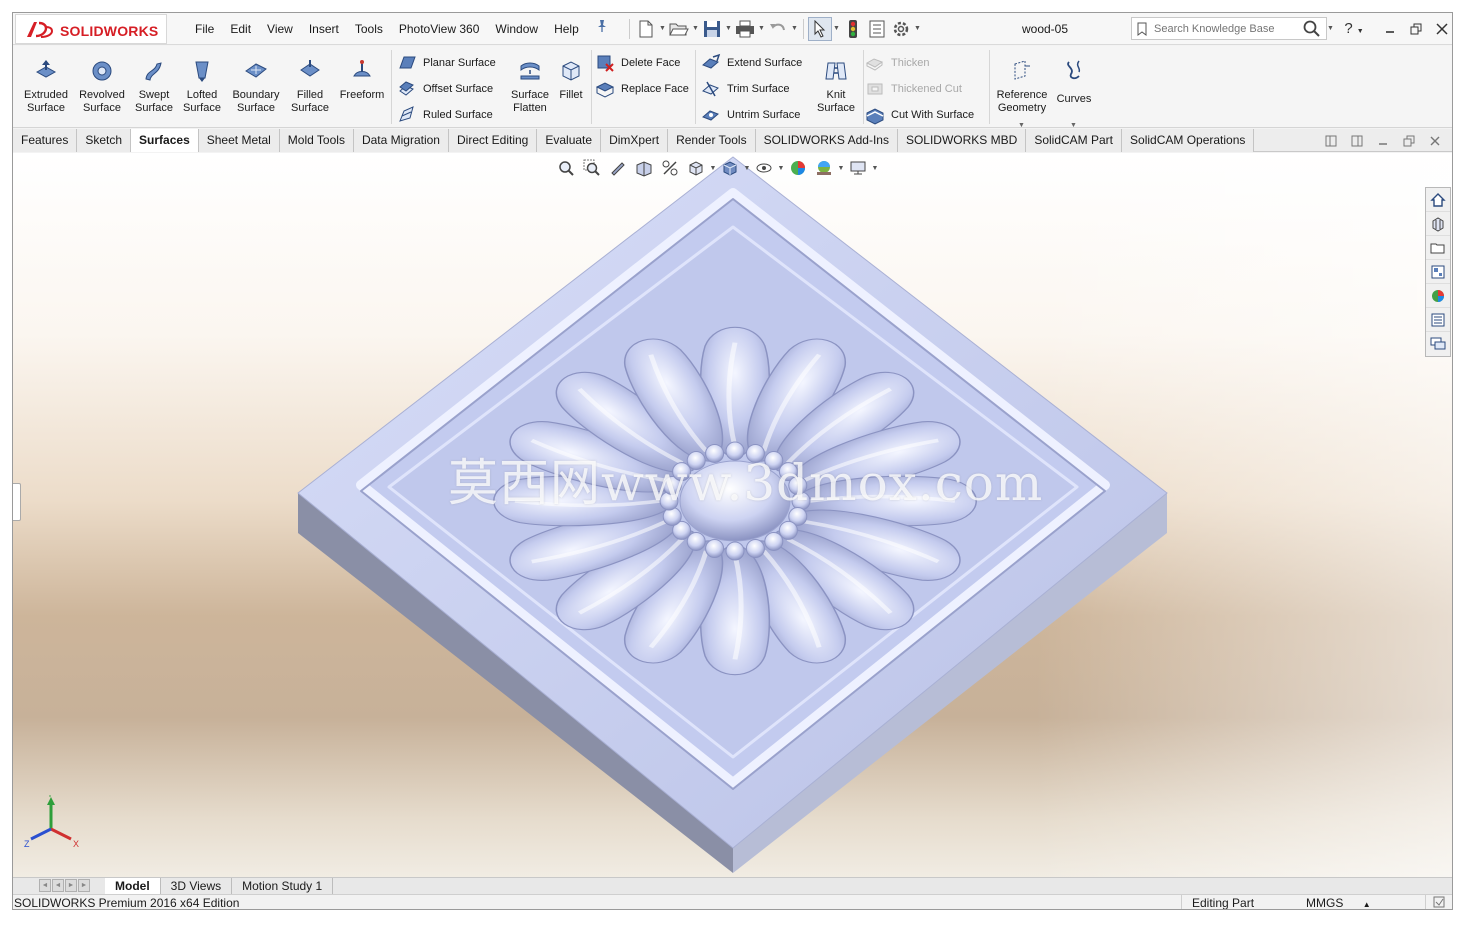  I want to click on view-palette-icon, so click(1438, 272).